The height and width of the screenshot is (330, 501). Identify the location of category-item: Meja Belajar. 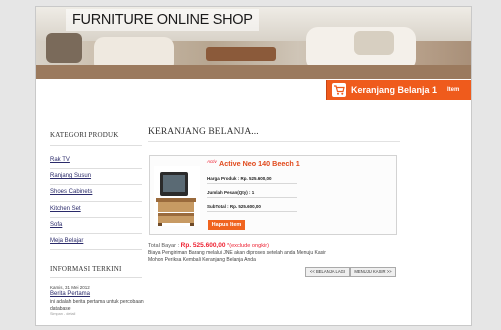
(96, 242).